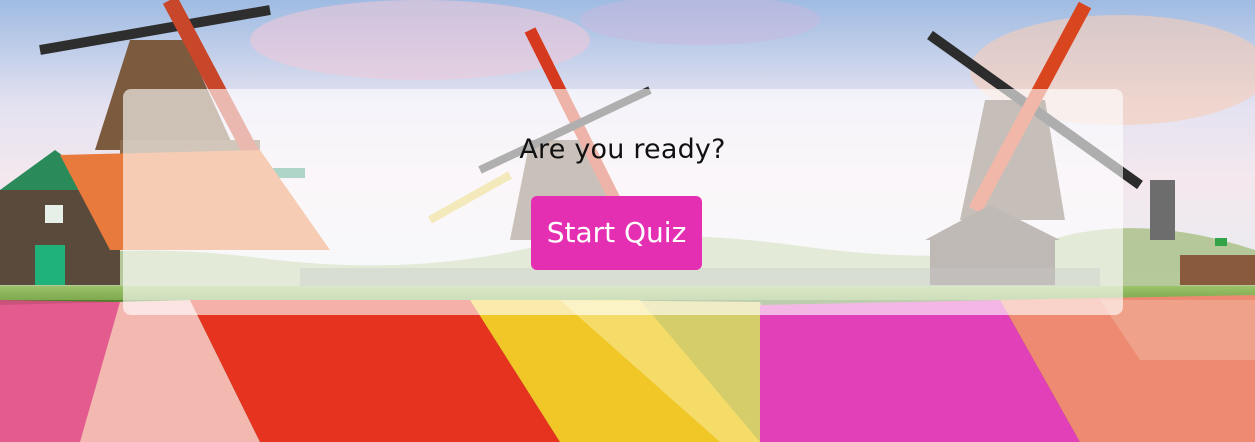  Describe the element at coordinates (622, 149) in the screenshot. I see `ready-prompt: Are you ready?` at that location.